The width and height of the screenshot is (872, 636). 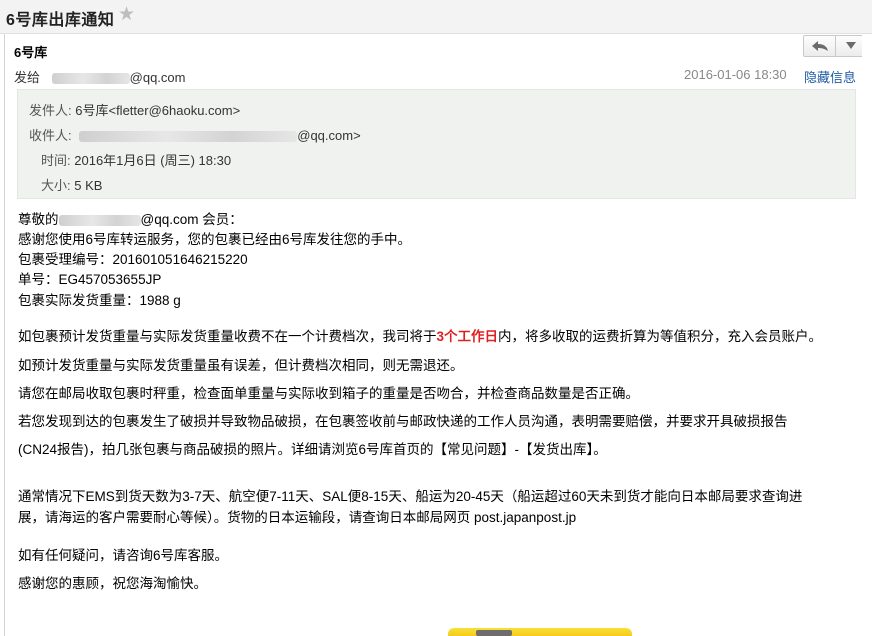 What do you see at coordinates (56, 185) in the screenshot?
I see `size-label: 大小:` at bounding box center [56, 185].